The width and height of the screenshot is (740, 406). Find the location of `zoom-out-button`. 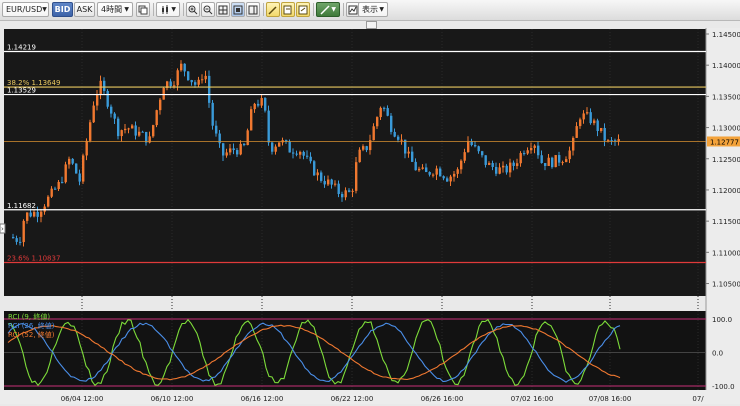

zoom-out-button is located at coordinates (208, 9).